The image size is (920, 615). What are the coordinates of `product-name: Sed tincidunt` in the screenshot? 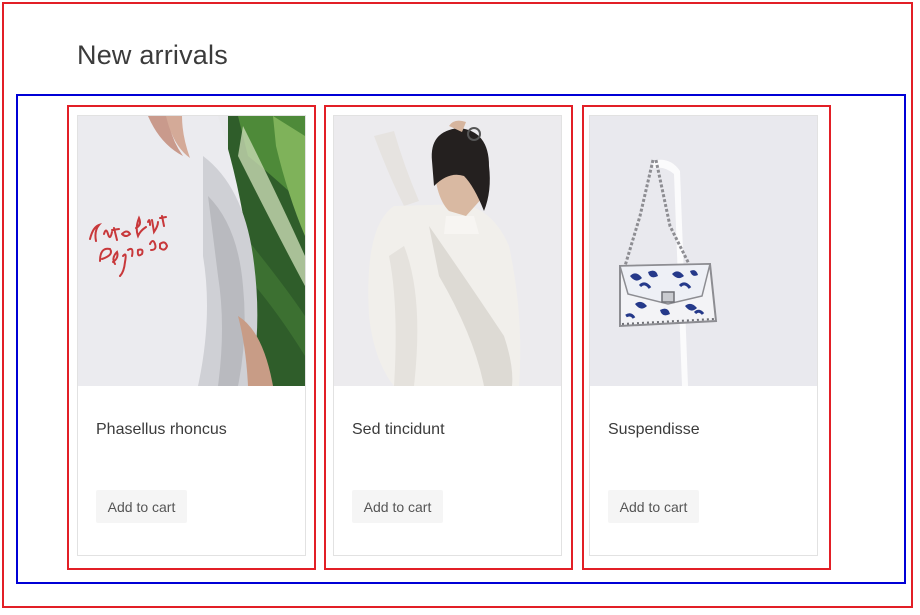 It's located at (398, 430).